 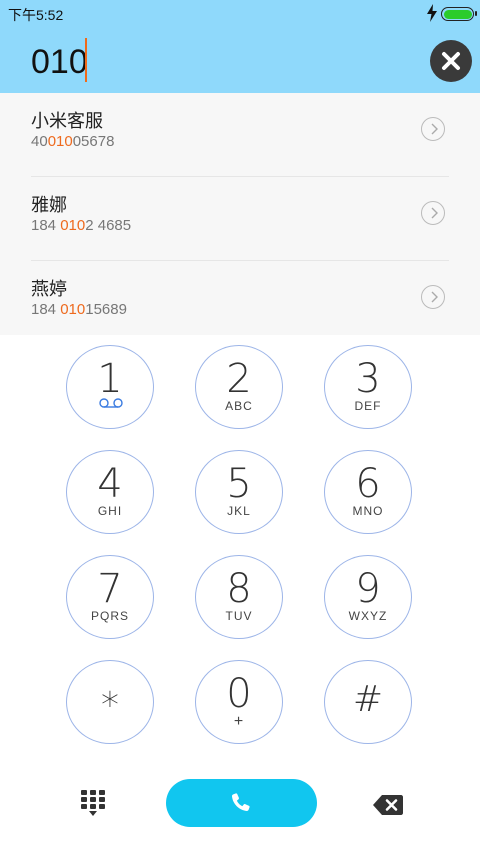 I want to click on charging-icon, so click(x=432, y=13).